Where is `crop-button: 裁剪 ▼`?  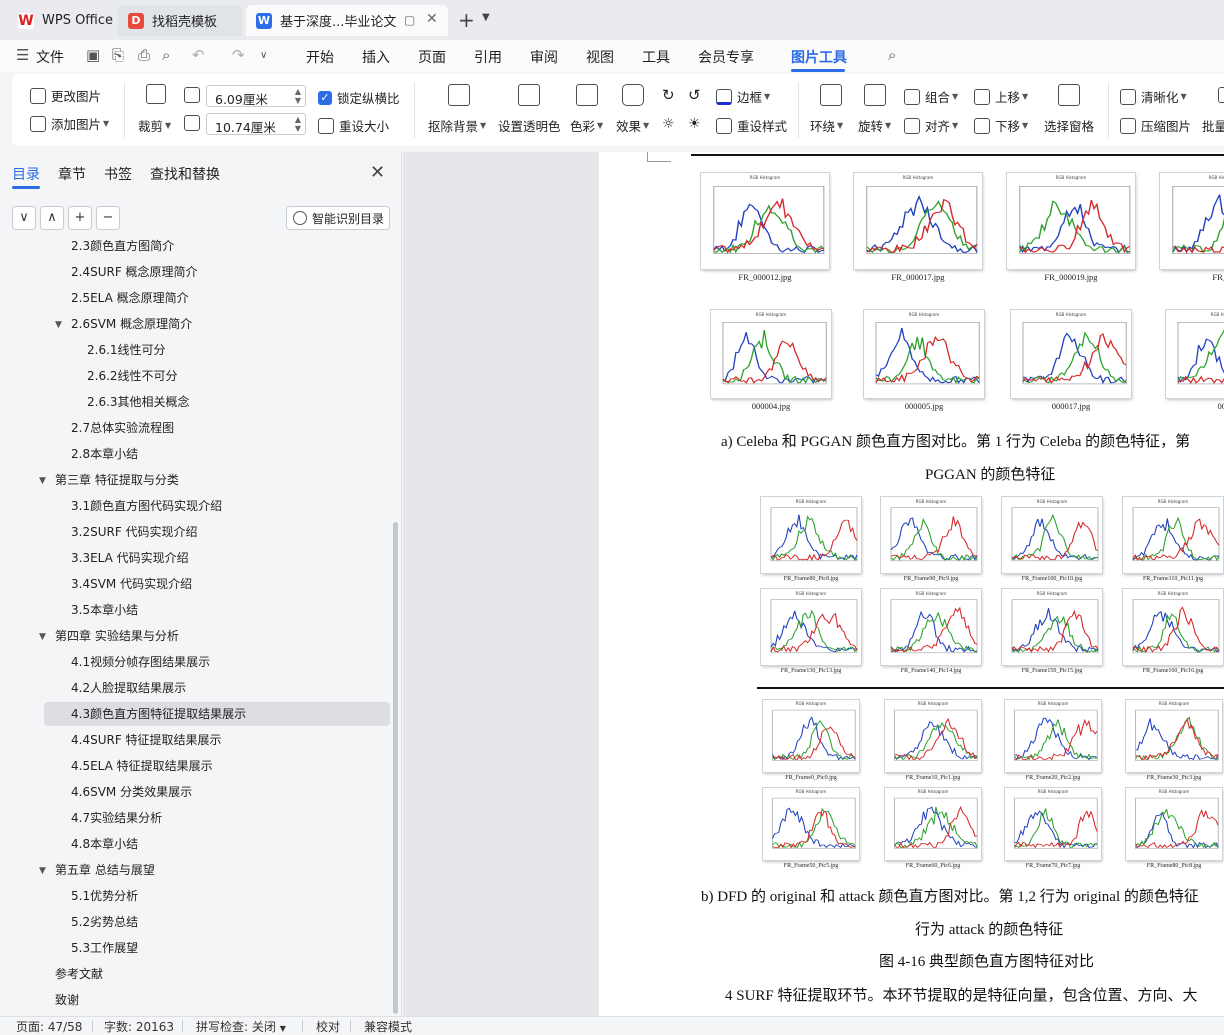 crop-button: 裁剪 ▼ is located at coordinates (154, 125).